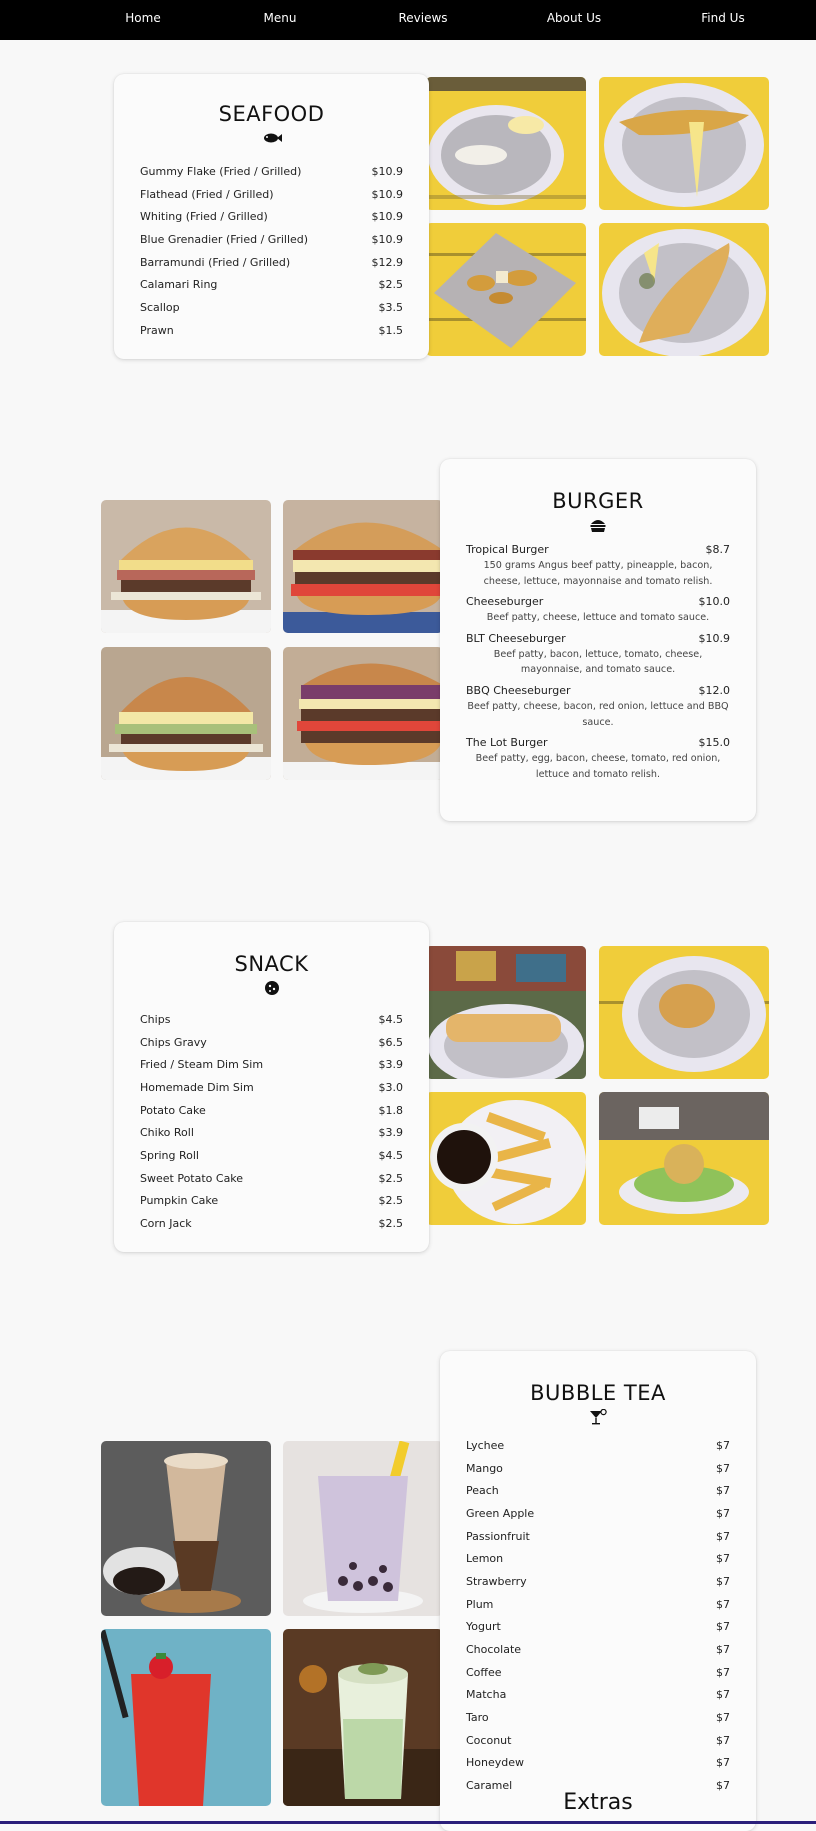 The image size is (816, 1831). Describe the element at coordinates (271, 964) in the screenshot. I see `snack-title: SNACK` at that location.